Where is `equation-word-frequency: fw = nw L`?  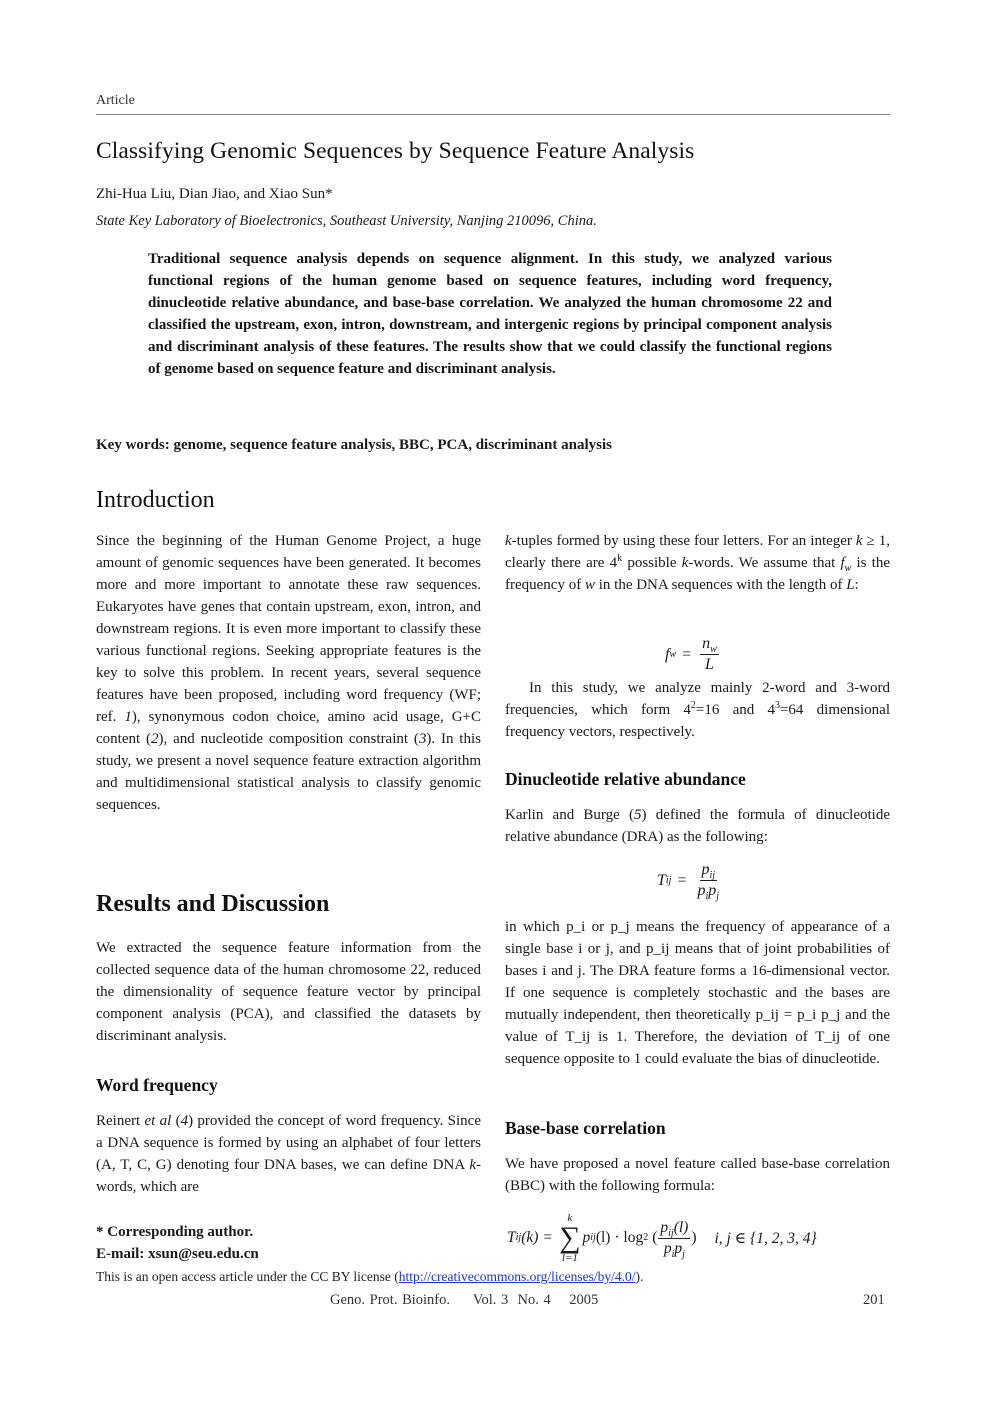 equation-word-frequency: fw = nw L is located at coordinates (692, 654).